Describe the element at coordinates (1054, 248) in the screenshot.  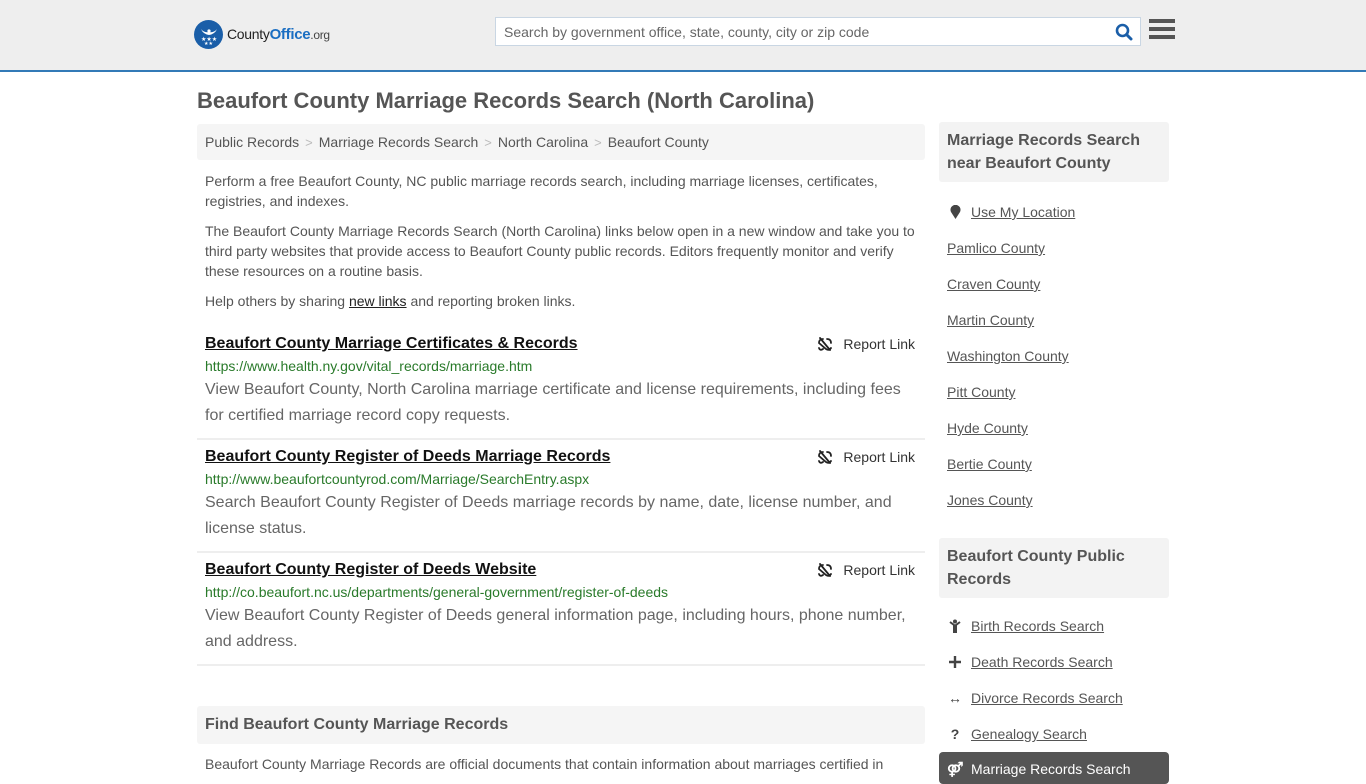
I see `nearby-item: Pamlico County` at that location.